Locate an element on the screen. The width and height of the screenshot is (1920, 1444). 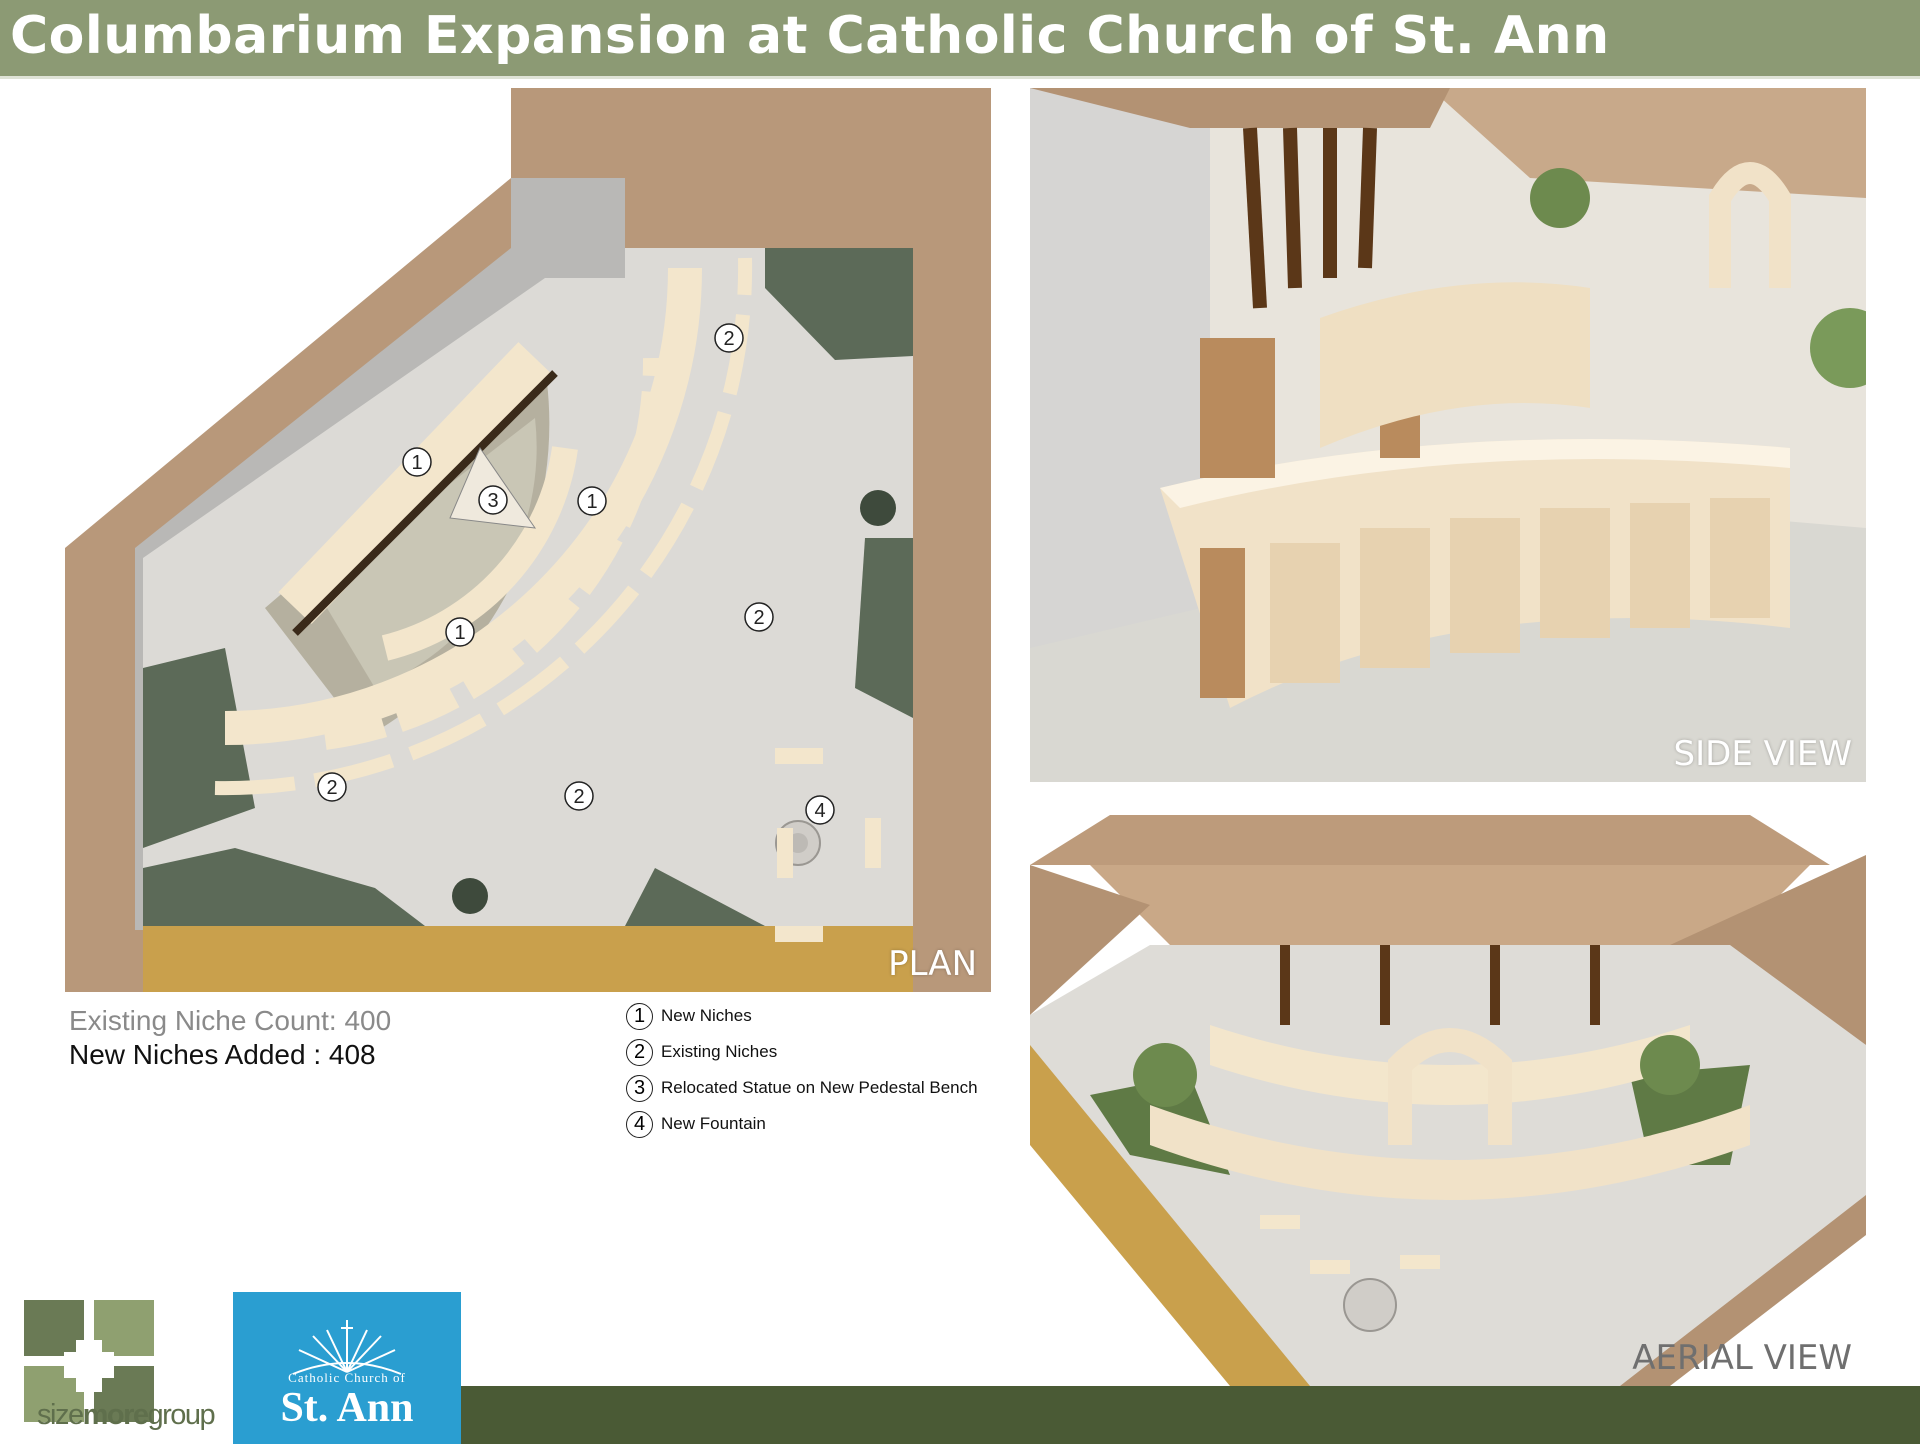
new-niches-added: New Niches Added : 408 is located at coordinates (222, 1054).